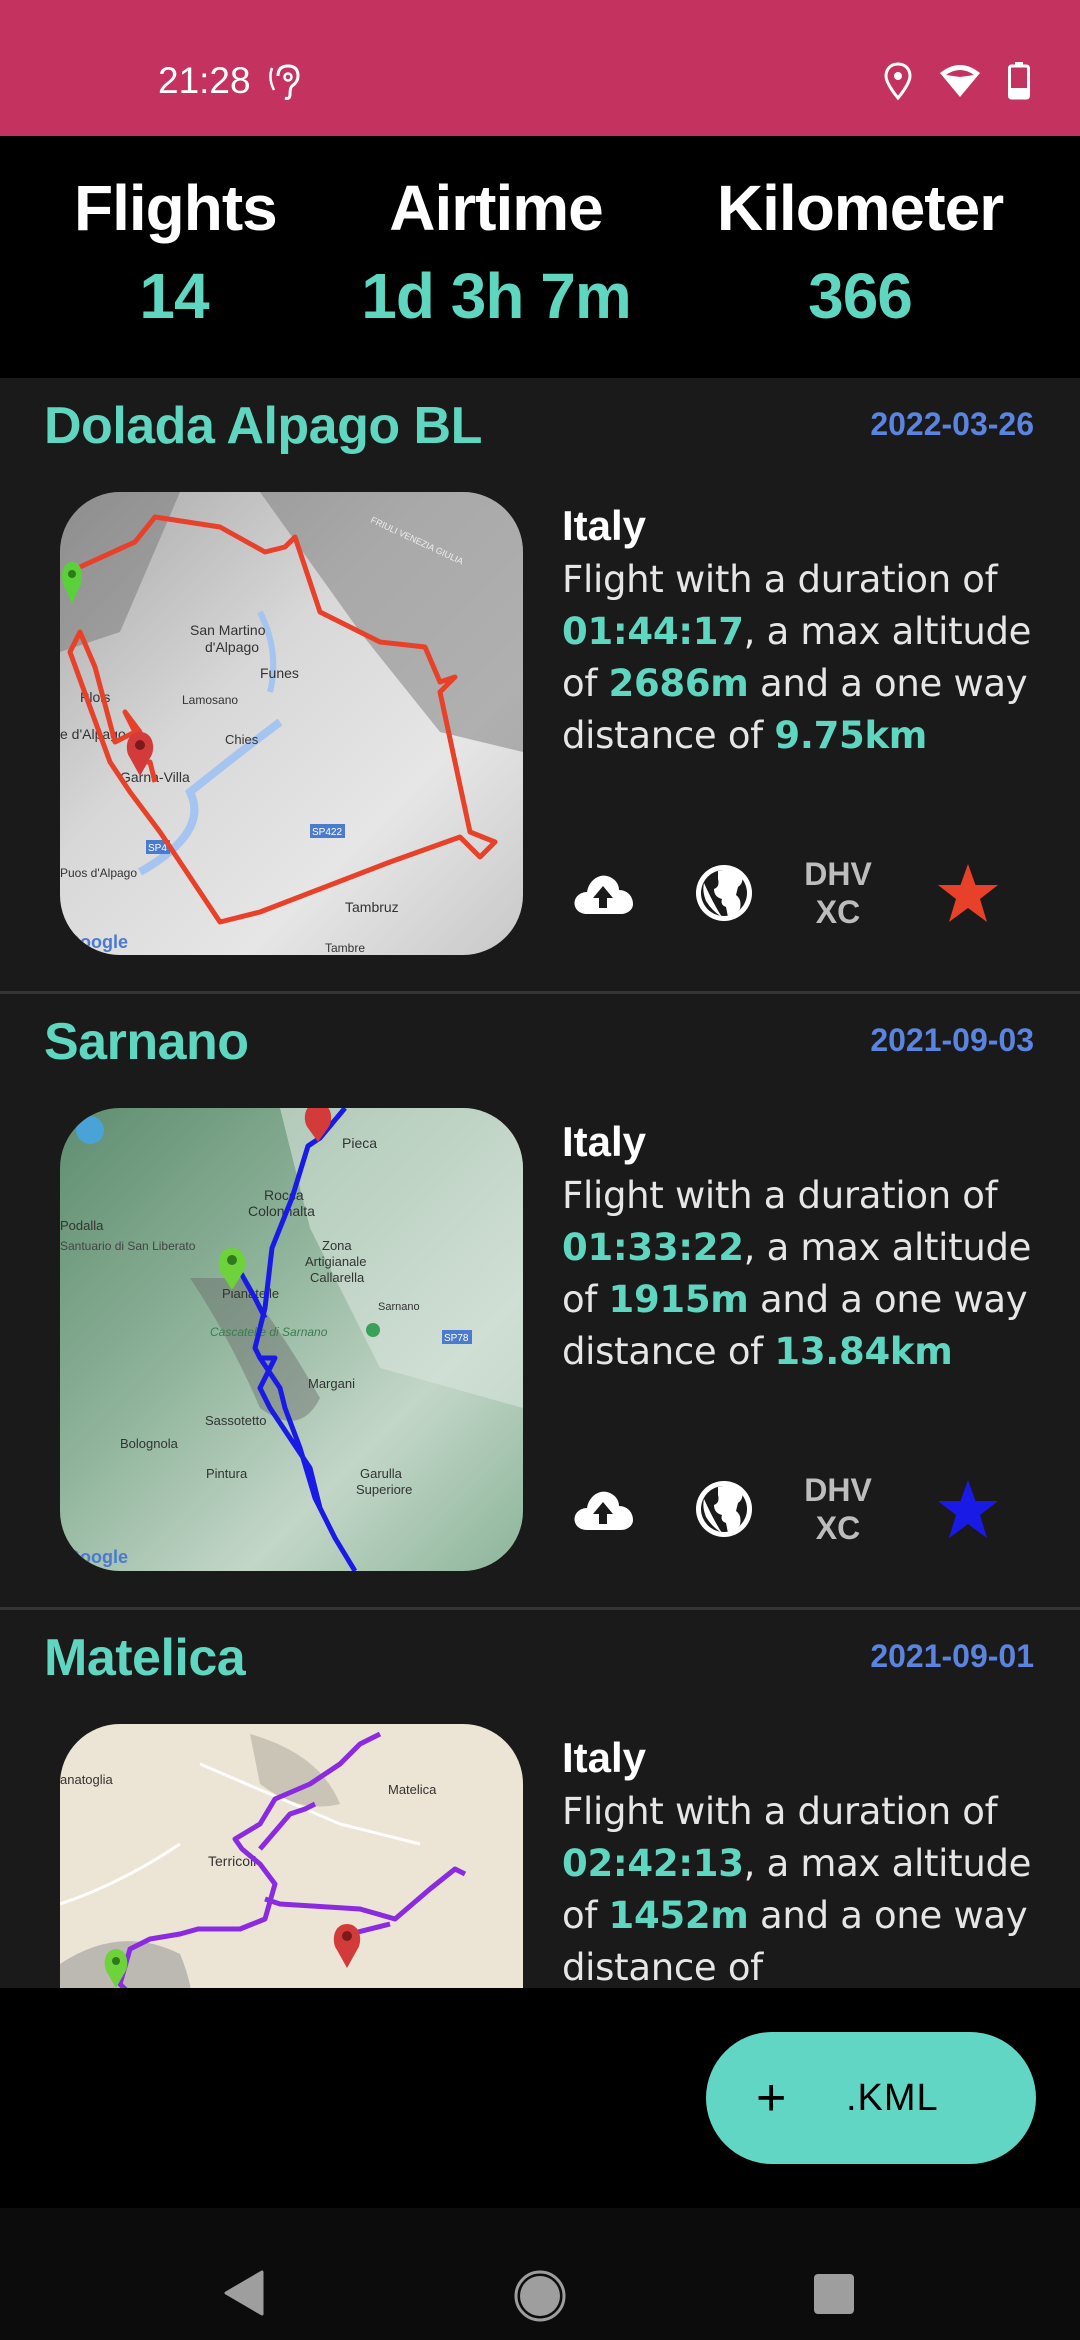  What do you see at coordinates (540, 68) in the screenshot?
I see `status-bar: 21:28` at bounding box center [540, 68].